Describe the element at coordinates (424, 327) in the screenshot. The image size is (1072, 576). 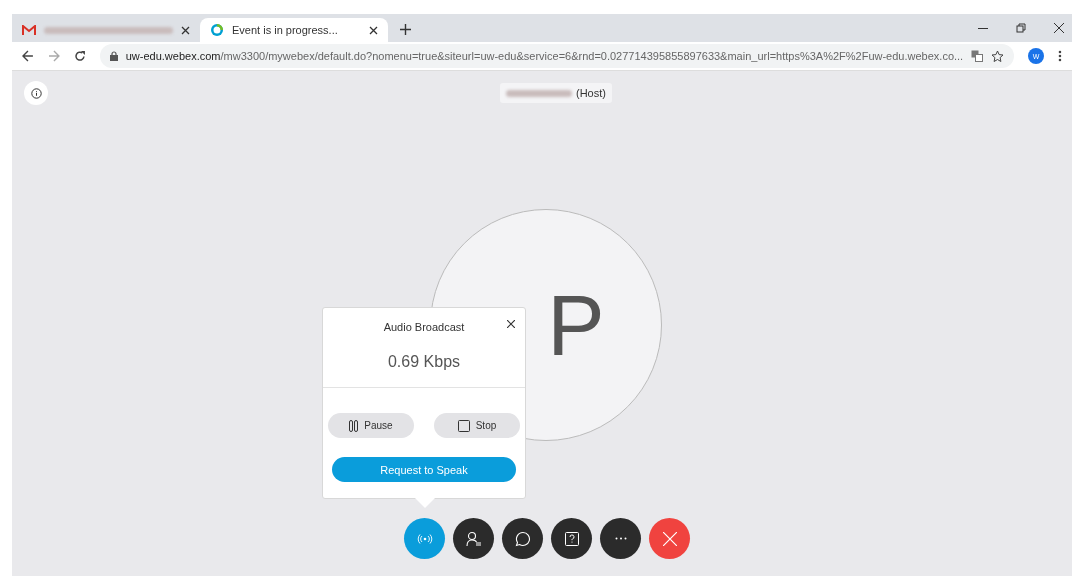
I see `popup-title: Audio Broadcast` at that location.